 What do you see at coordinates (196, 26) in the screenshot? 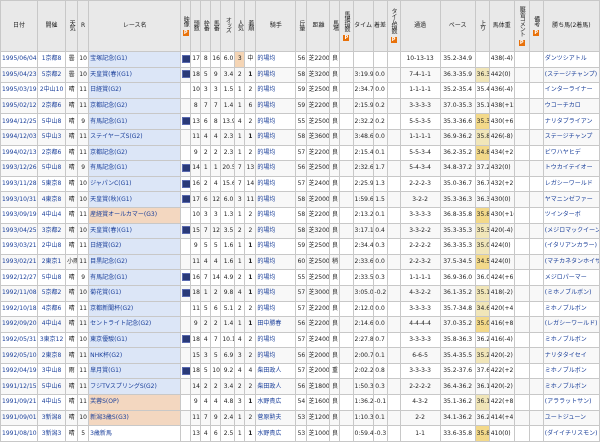
I see `header-field-size: 頭数` at bounding box center [196, 26].